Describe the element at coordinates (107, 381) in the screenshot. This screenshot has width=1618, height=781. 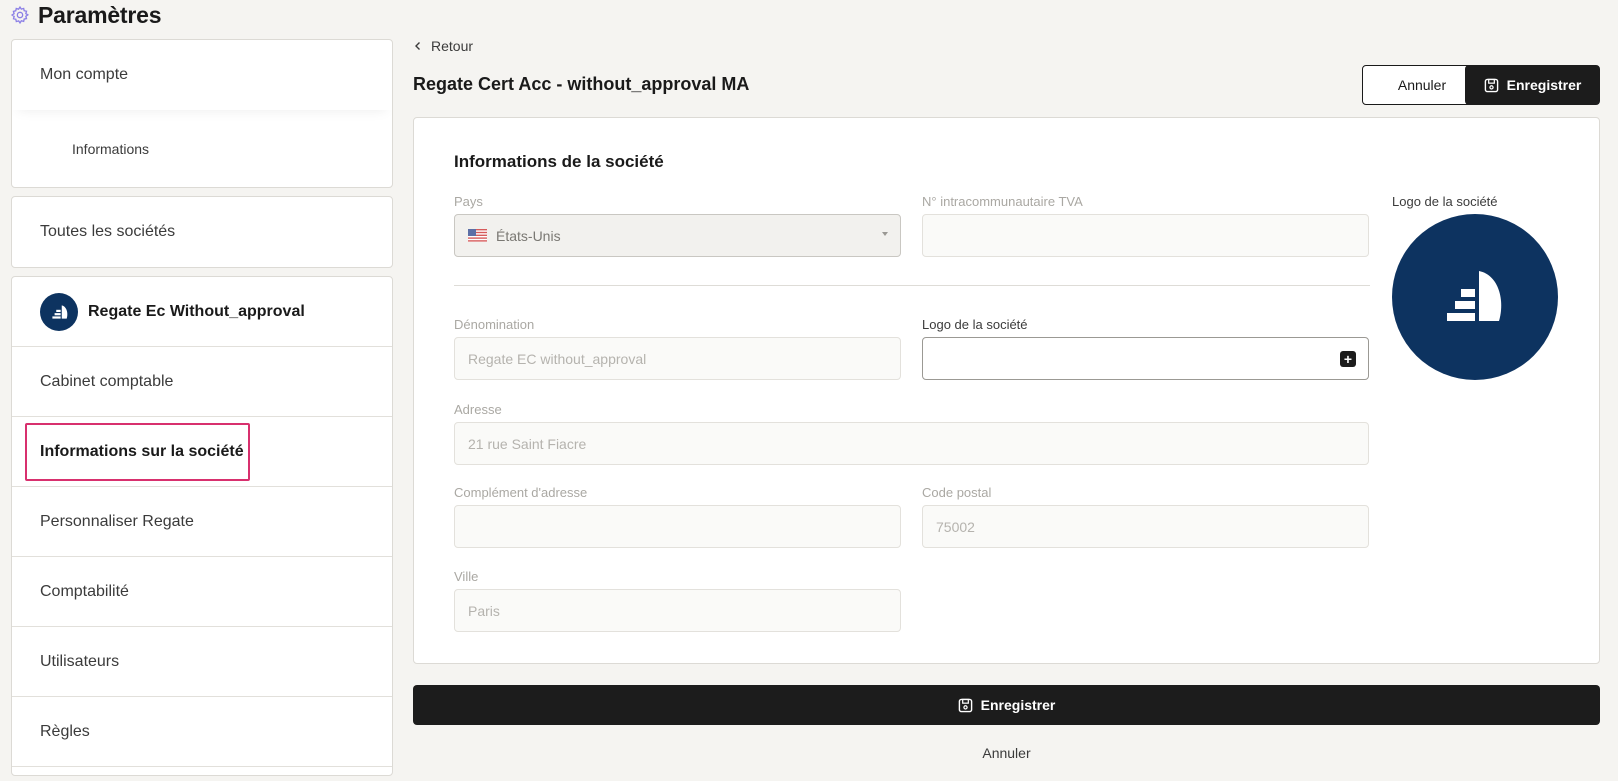
I see `sidebar-item-label: Cabinet comptable` at that location.